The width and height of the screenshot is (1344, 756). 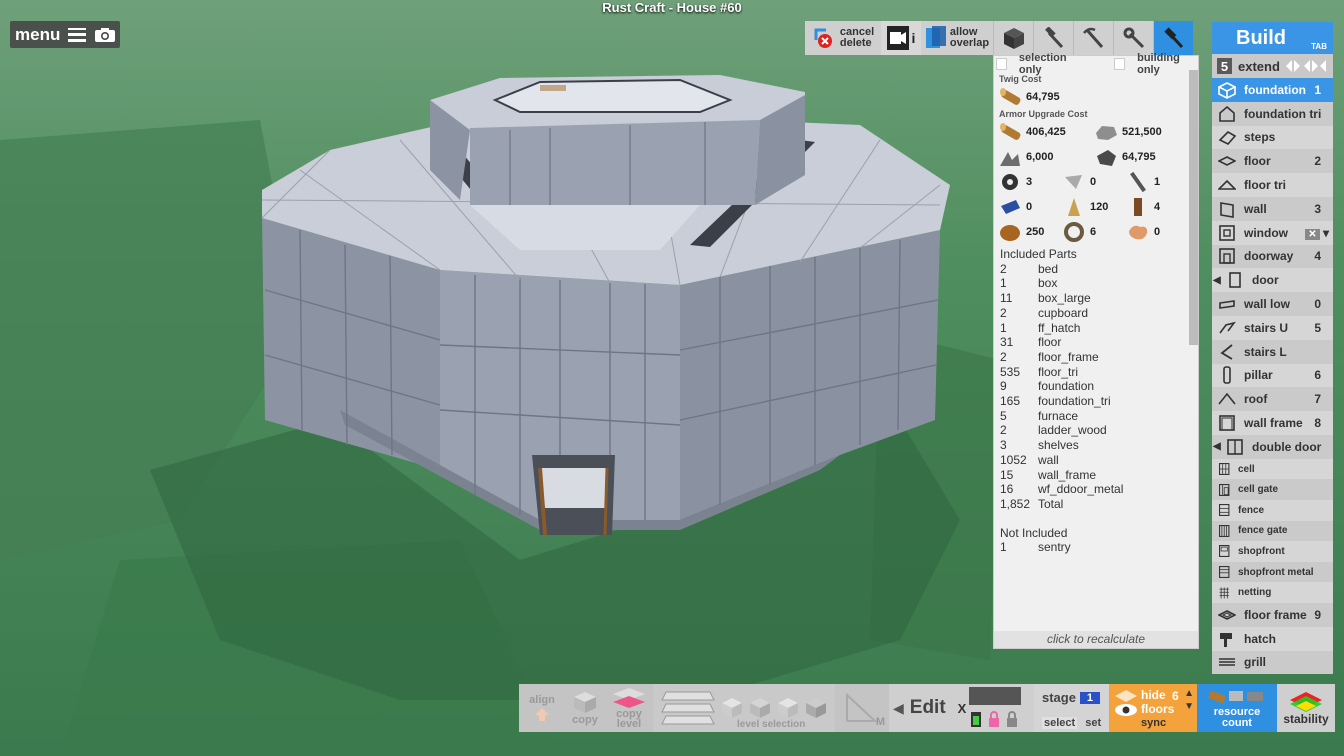 I want to click on part-qty: 9, so click(x=1003, y=386).